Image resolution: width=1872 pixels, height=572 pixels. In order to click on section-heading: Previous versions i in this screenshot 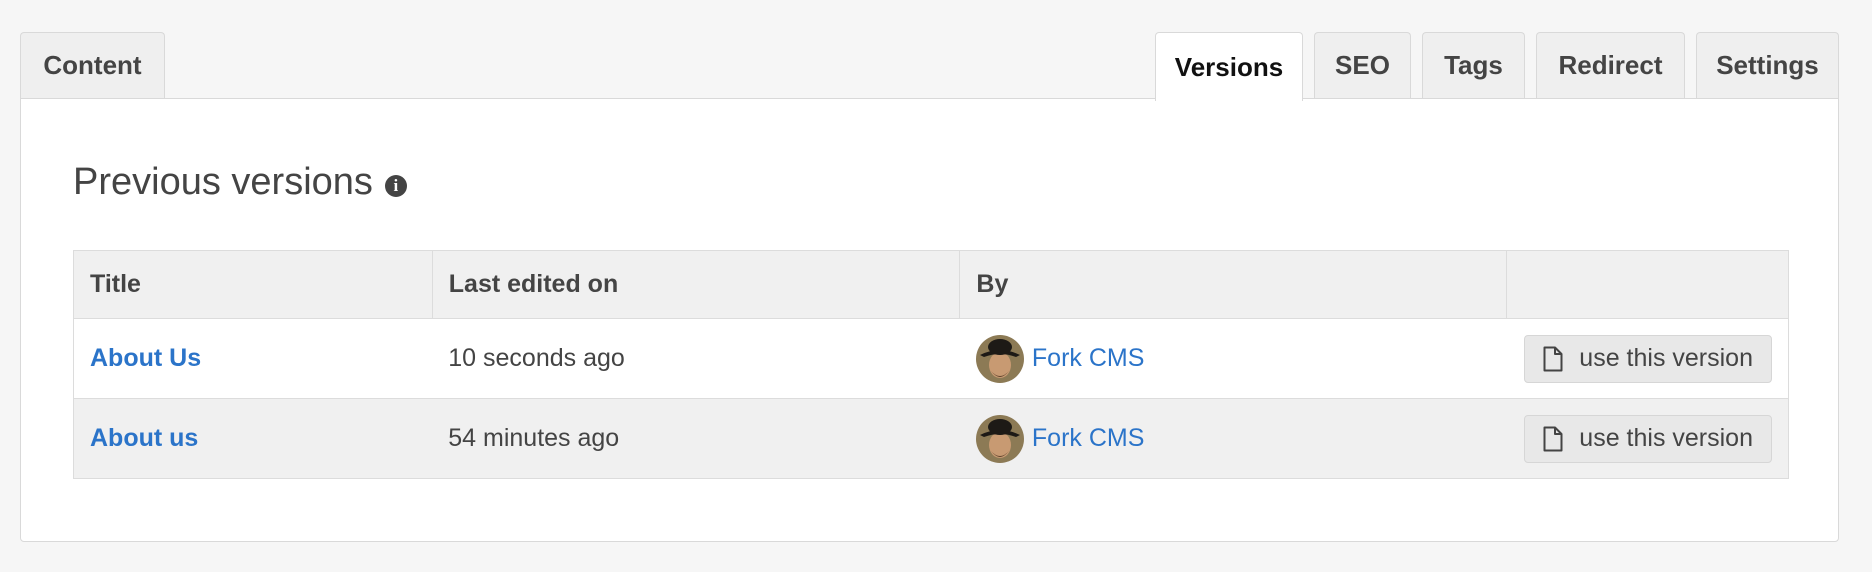, I will do `click(240, 182)`.